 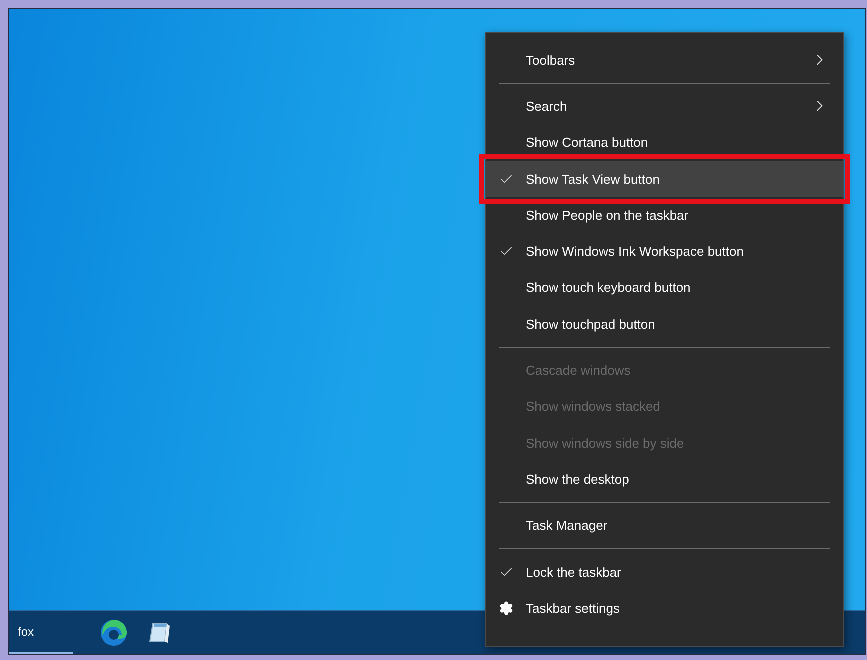 What do you see at coordinates (664, 526) in the screenshot?
I see `menu-item: Task Manager` at bounding box center [664, 526].